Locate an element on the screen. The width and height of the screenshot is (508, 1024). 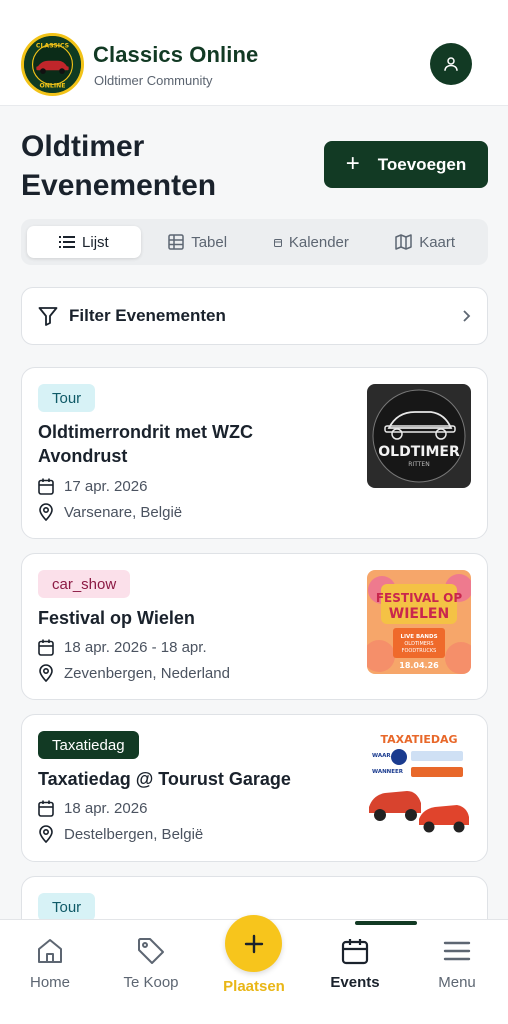
active-tab-indicator is located at coordinates (386, 923).